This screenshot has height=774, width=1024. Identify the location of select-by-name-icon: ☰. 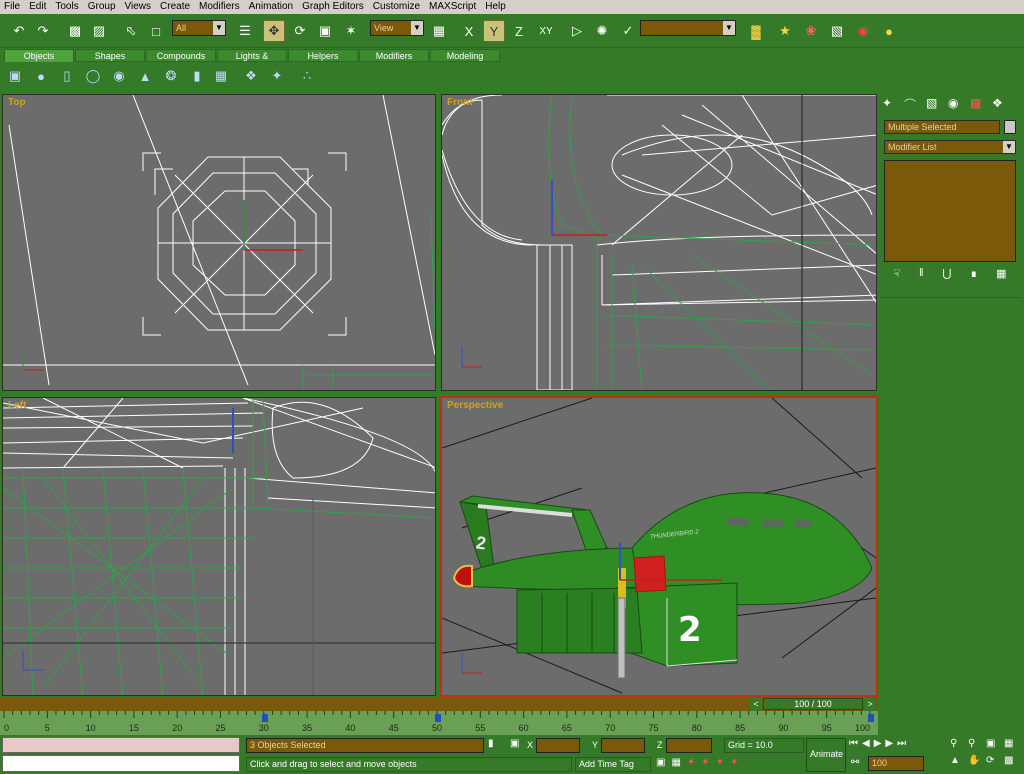
(245, 31).